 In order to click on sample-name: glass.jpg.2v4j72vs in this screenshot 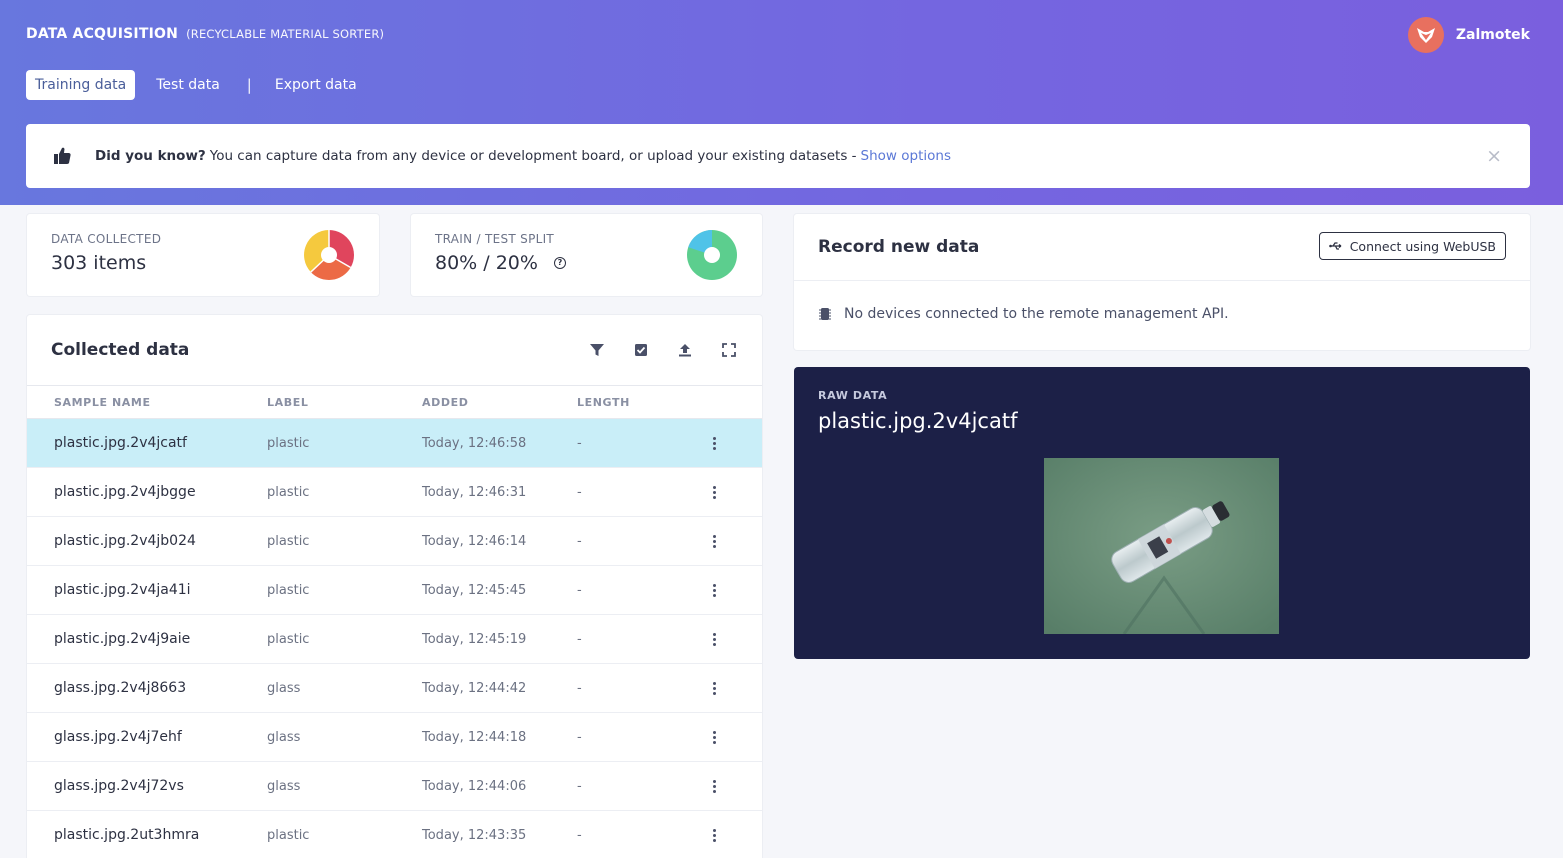, I will do `click(147, 786)`.